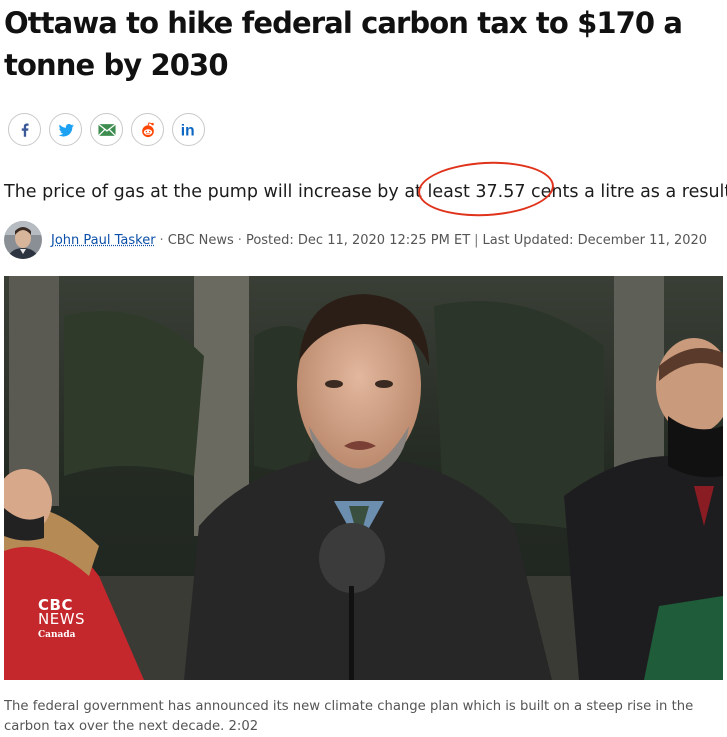 The image size is (727, 737). I want to click on author-avatar, so click(23, 240).